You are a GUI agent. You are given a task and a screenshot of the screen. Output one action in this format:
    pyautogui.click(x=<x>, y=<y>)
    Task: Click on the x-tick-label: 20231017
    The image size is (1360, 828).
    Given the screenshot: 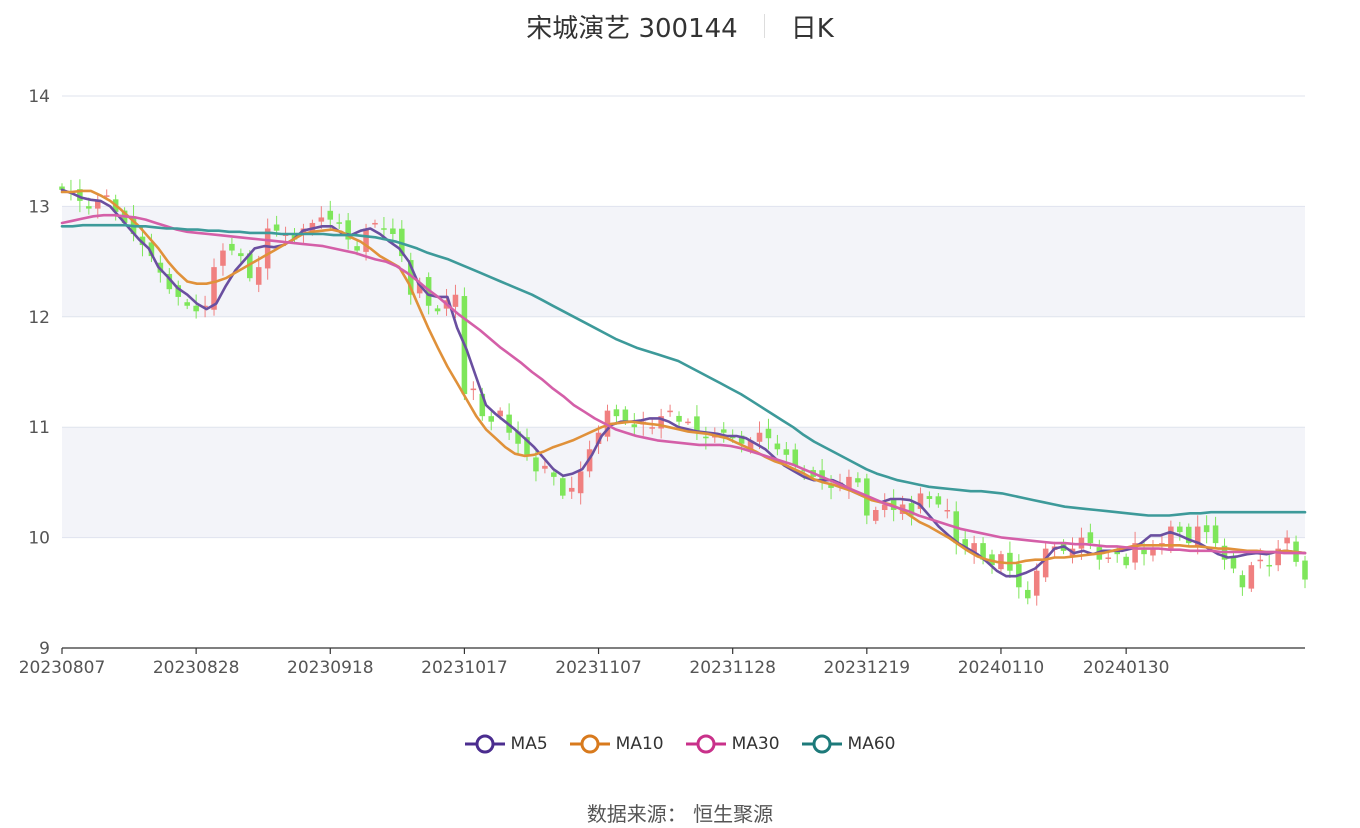 What is the action you would take?
    pyautogui.click(x=464, y=668)
    